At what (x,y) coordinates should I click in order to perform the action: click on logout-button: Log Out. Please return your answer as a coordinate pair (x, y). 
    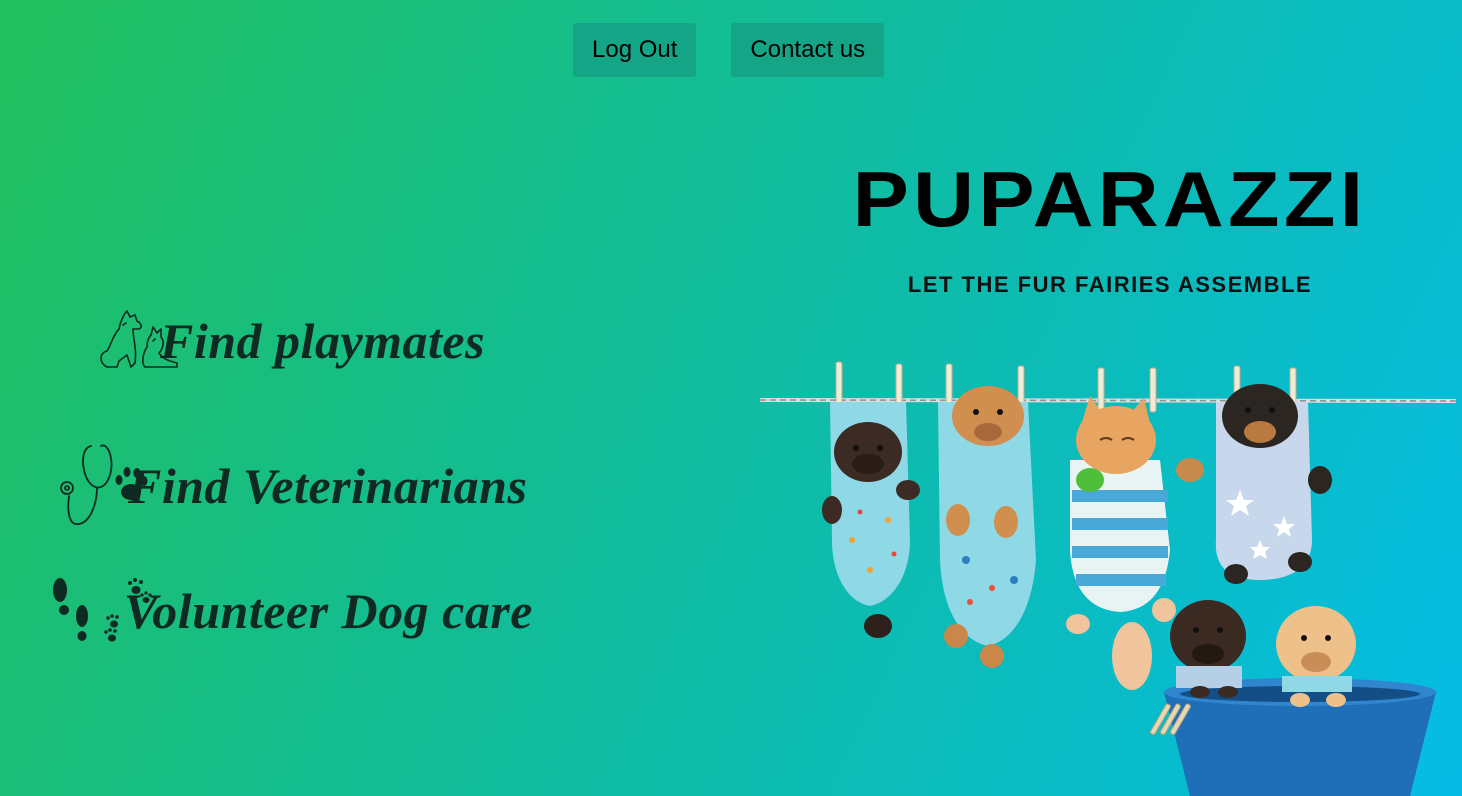
    Looking at the image, I should click on (635, 50).